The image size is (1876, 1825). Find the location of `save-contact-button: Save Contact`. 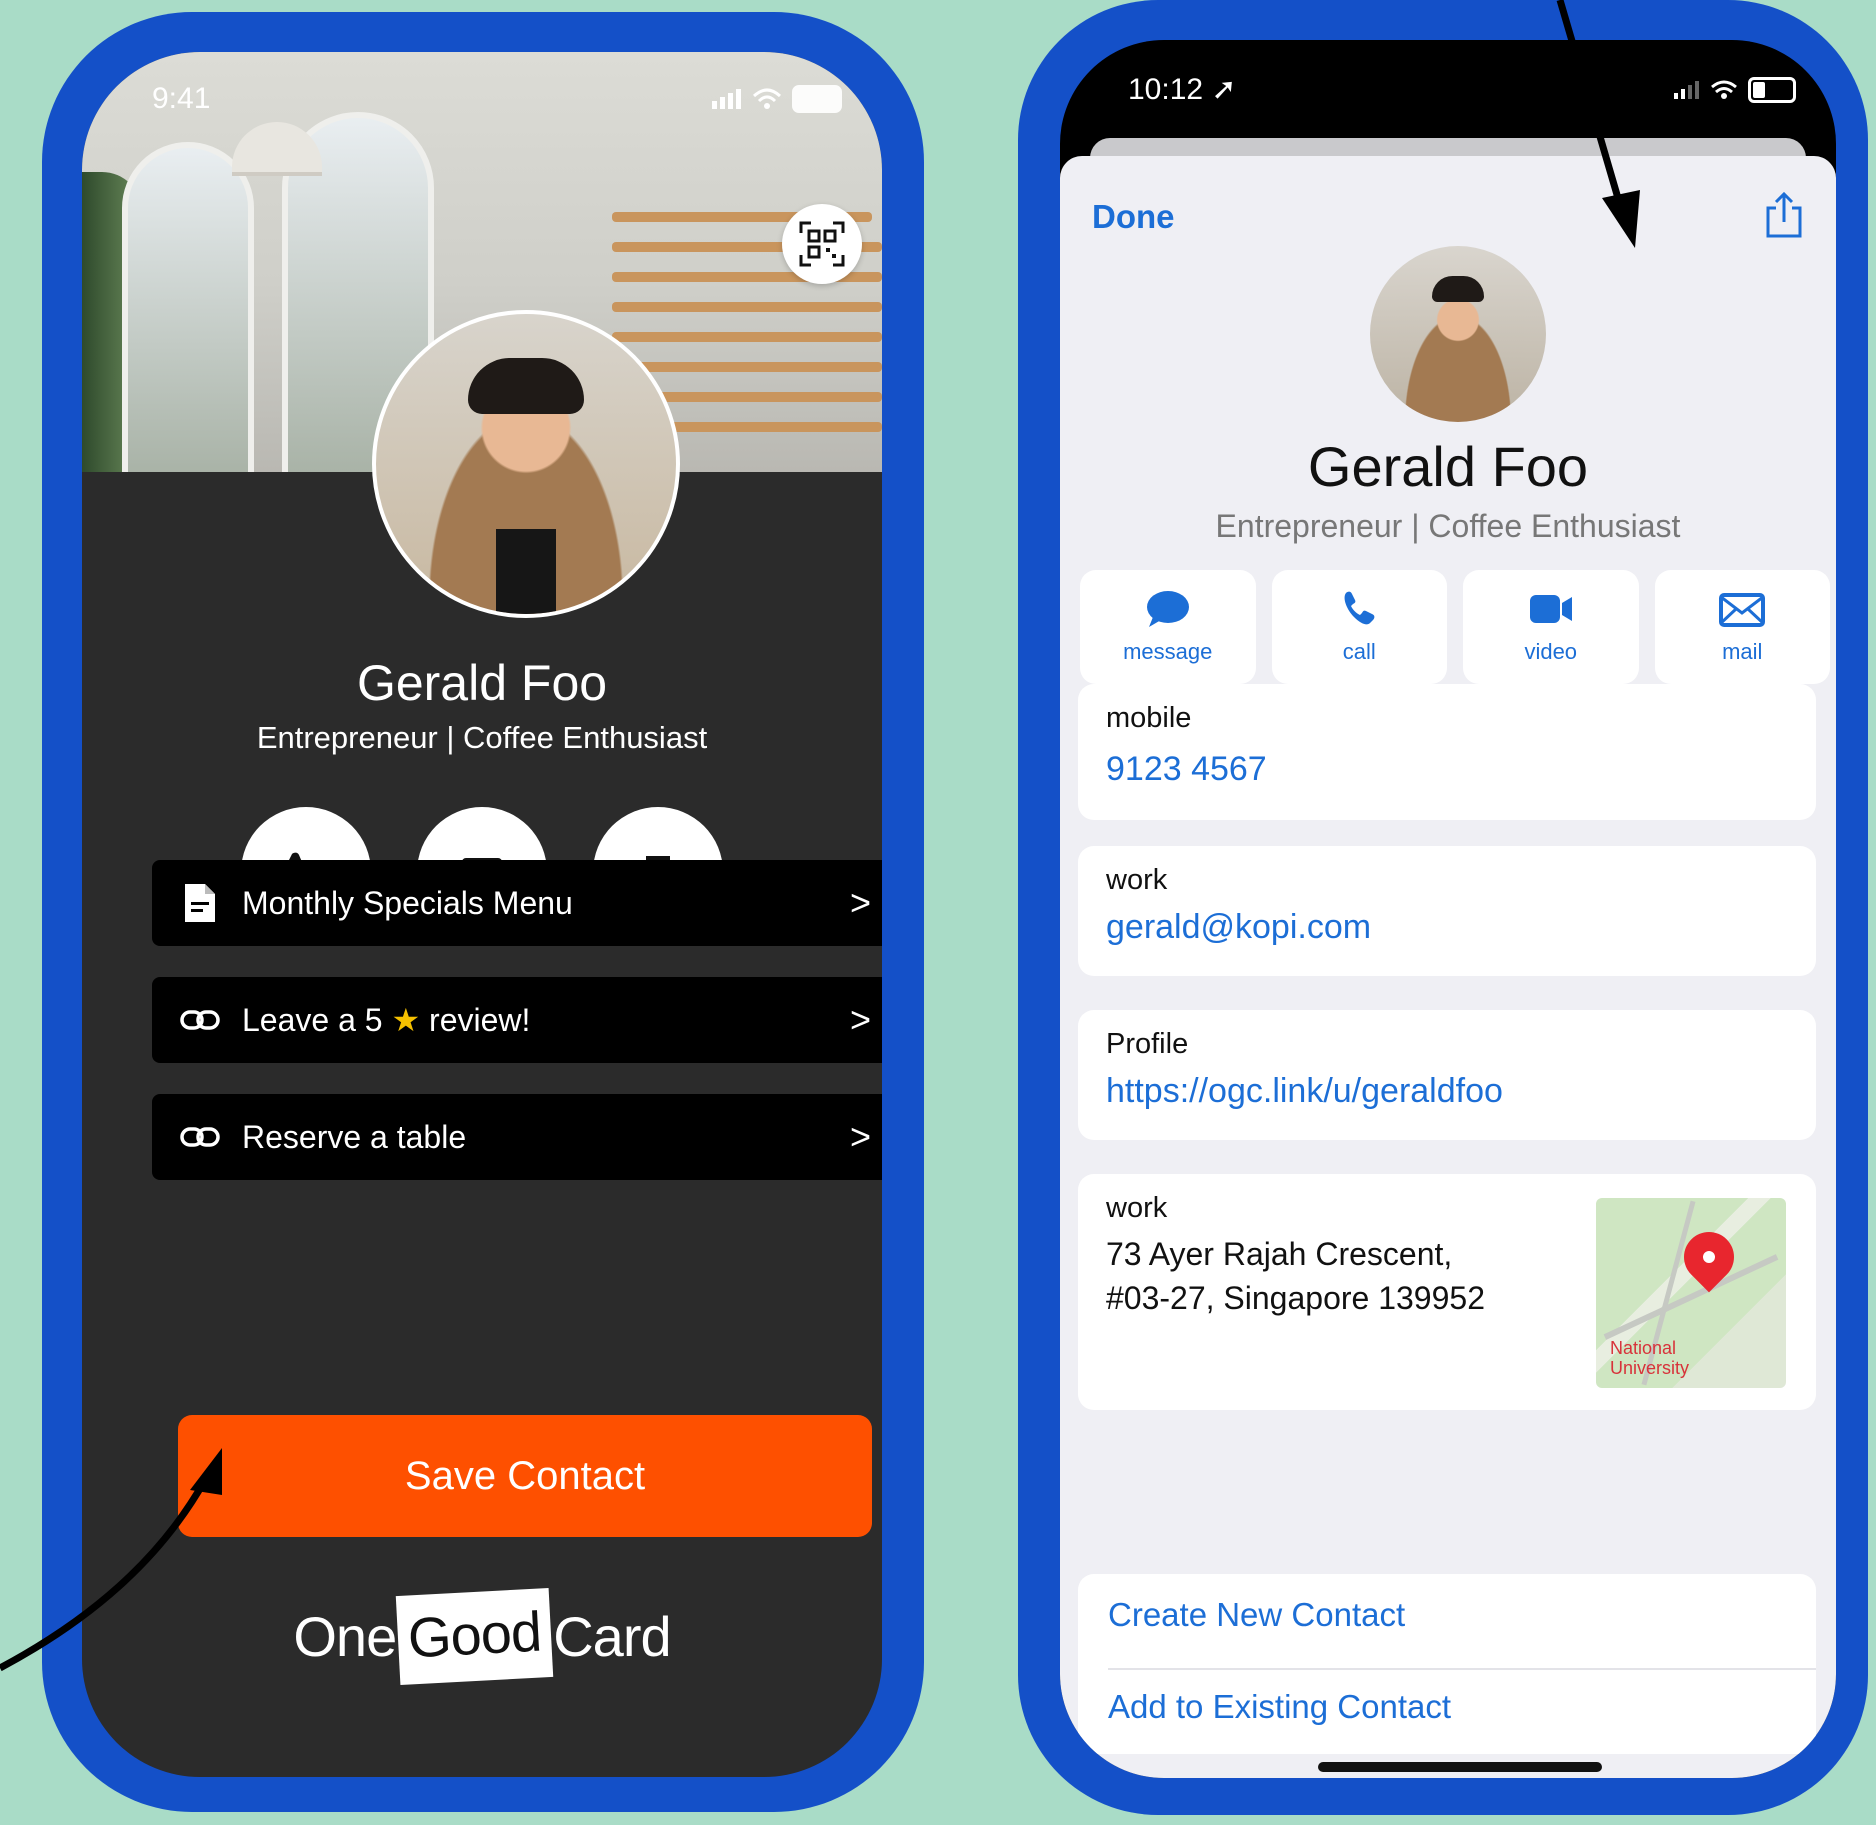

save-contact-button: Save Contact is located at coordinates (525, 1476).